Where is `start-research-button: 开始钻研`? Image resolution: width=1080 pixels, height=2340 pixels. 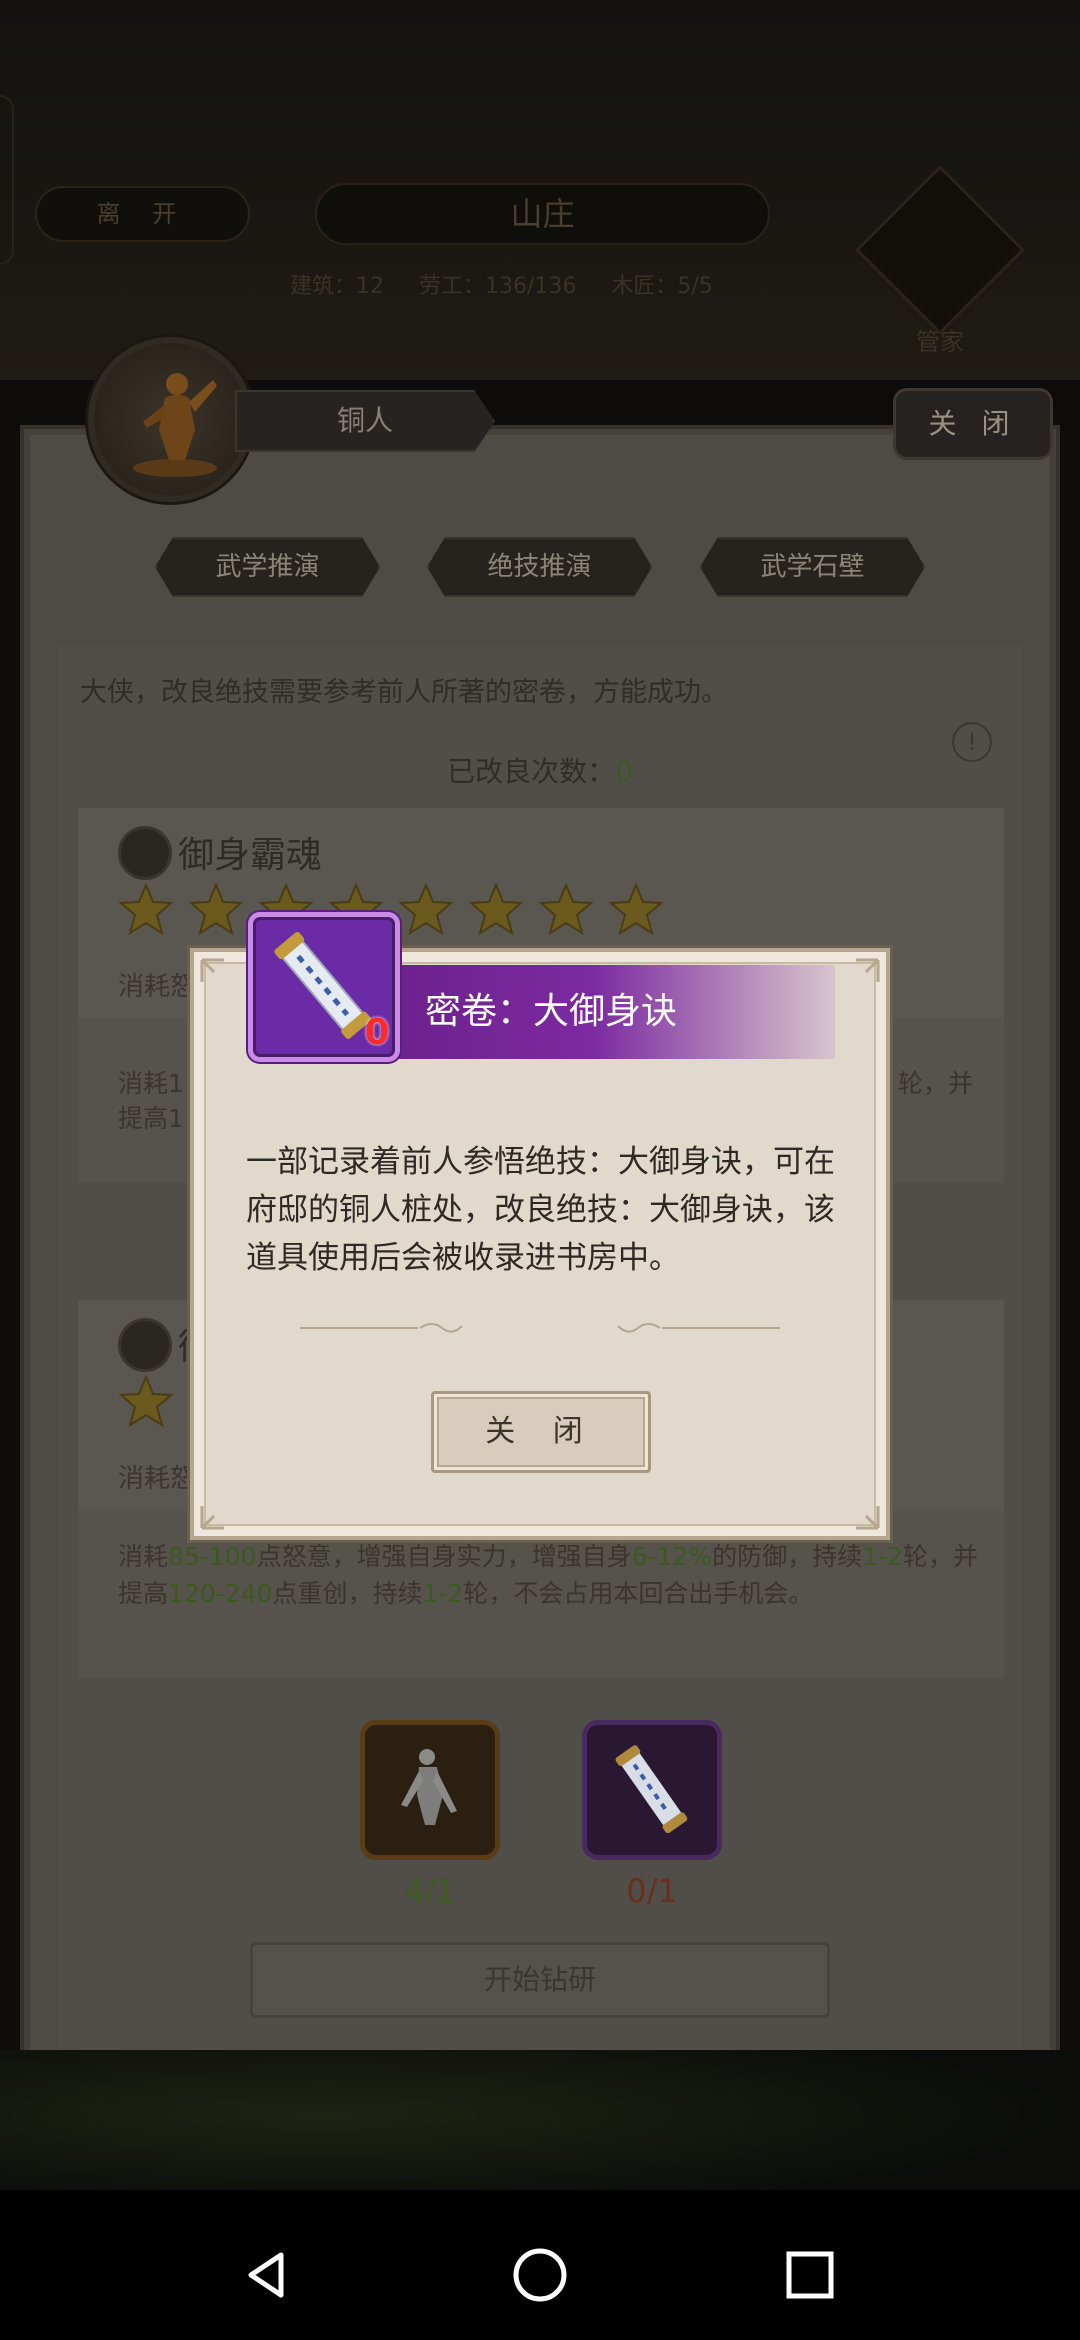
start-research-button: 开始钻研 is located at coordinates (540, 1980).